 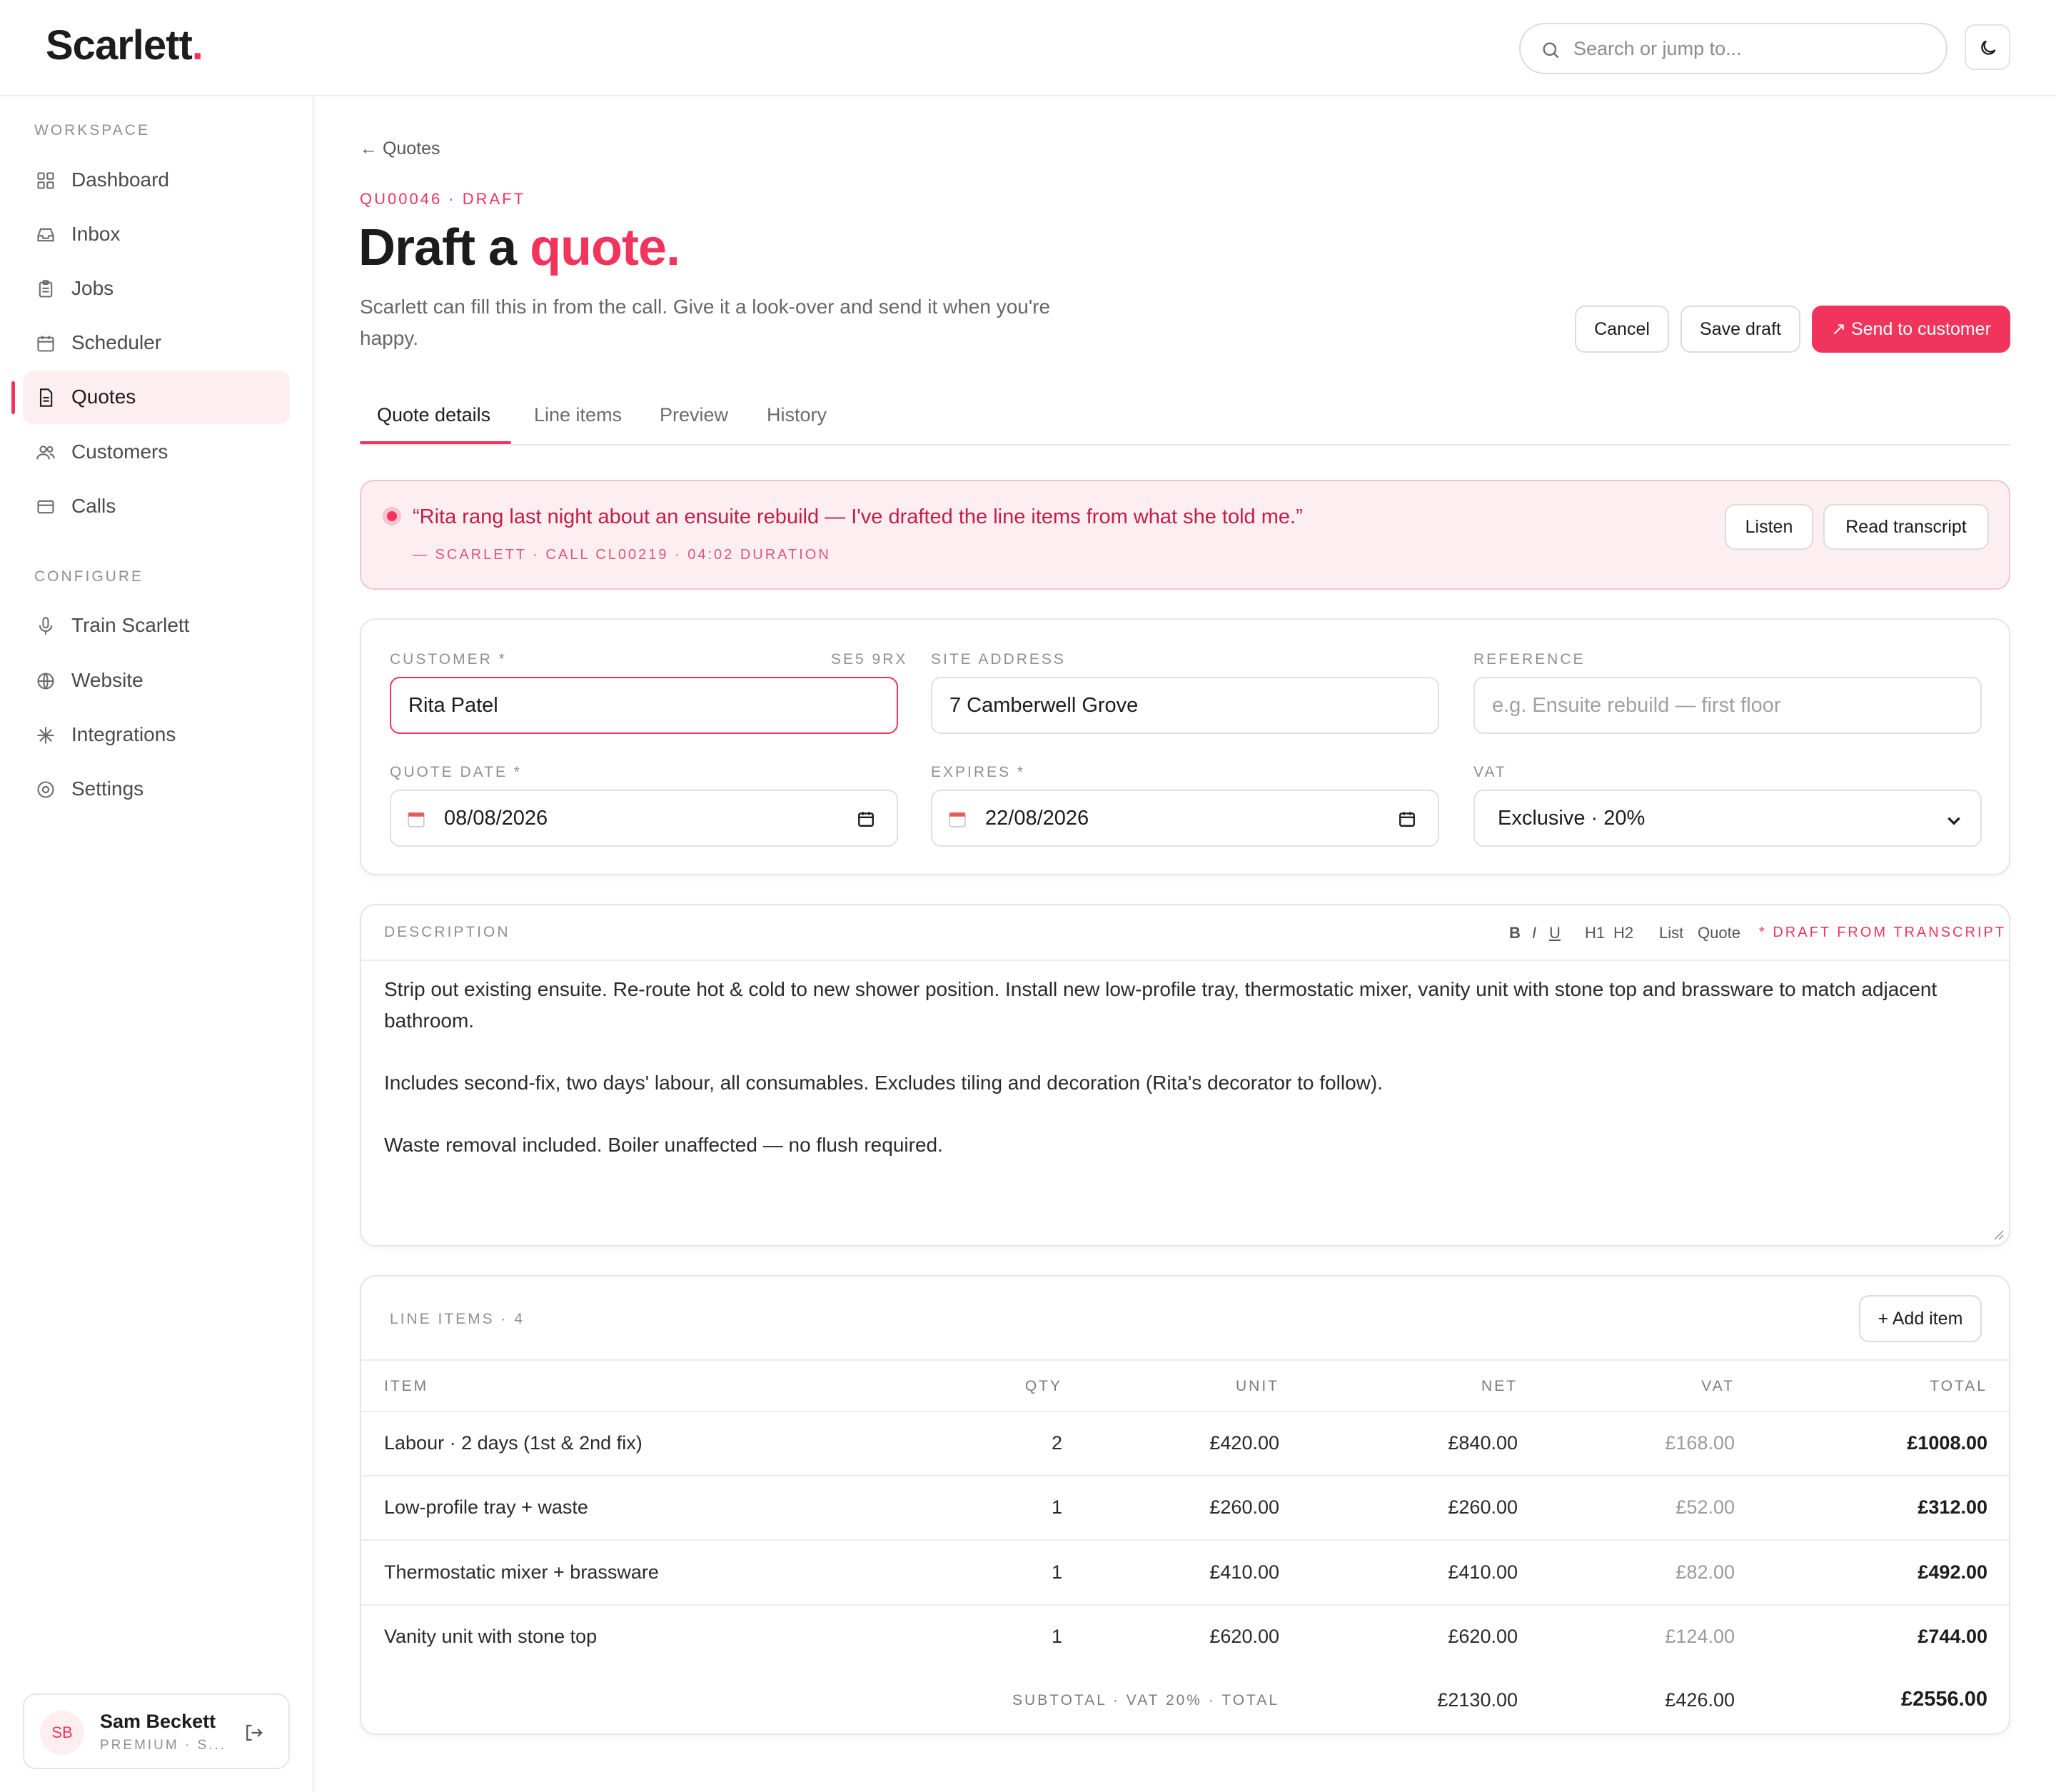 What do you see at coordinates (124, 45) in the screenshot?
I see `app-logo: Scarlett.` at bounding box center [124, 45].